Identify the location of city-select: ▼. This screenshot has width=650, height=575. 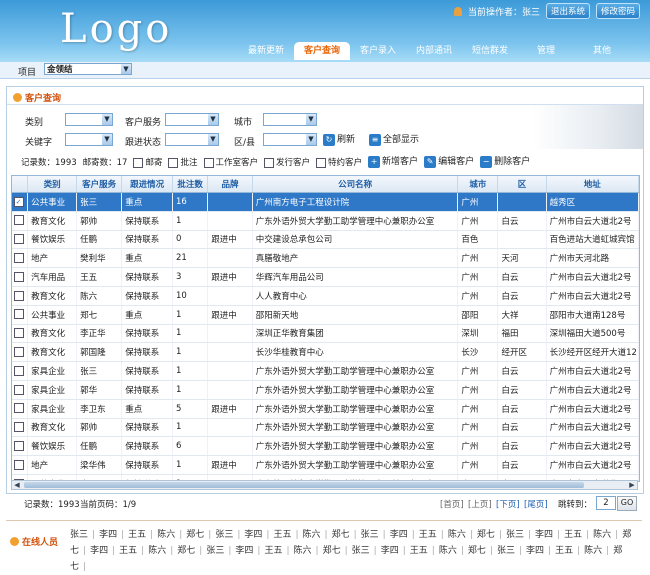
(290, 119).